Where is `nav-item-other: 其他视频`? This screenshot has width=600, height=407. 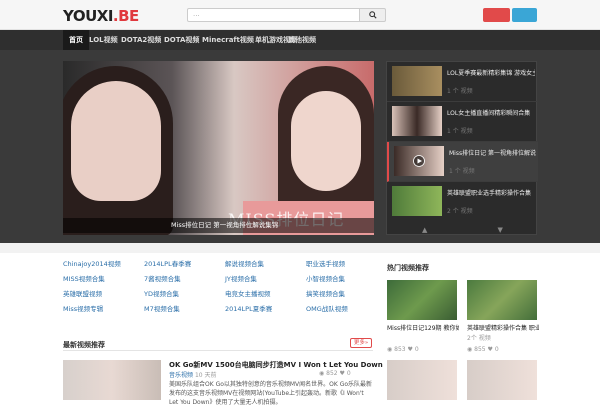
nav-item-other: 其他视频 is located at coordinates (302, 40).